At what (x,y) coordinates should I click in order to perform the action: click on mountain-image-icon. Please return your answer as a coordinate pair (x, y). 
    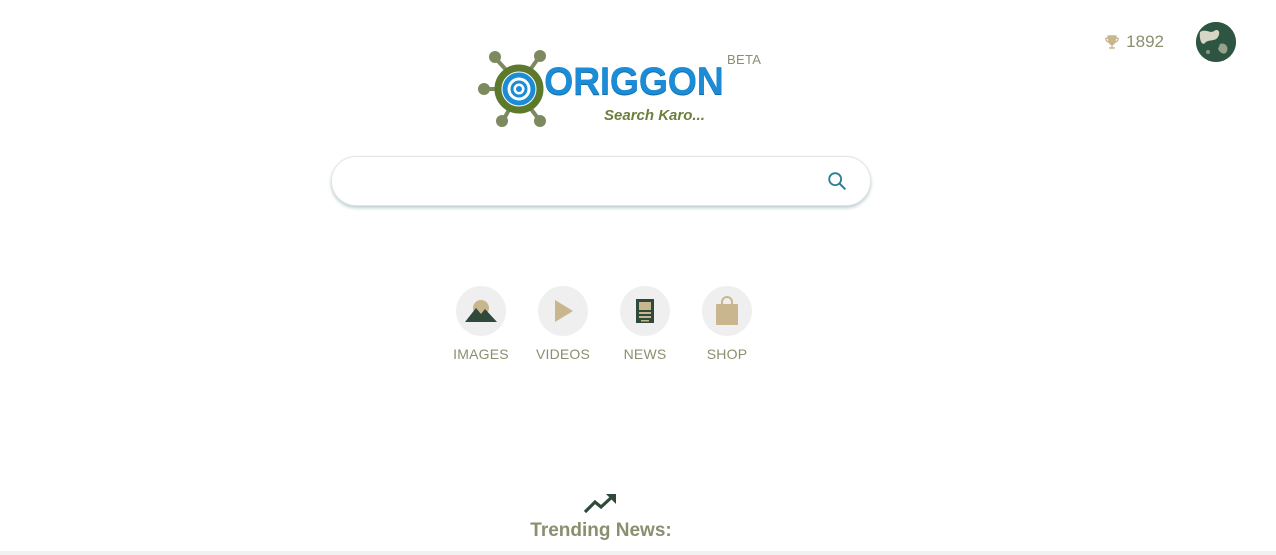
    Looking at the image, I should click on (481, 311).